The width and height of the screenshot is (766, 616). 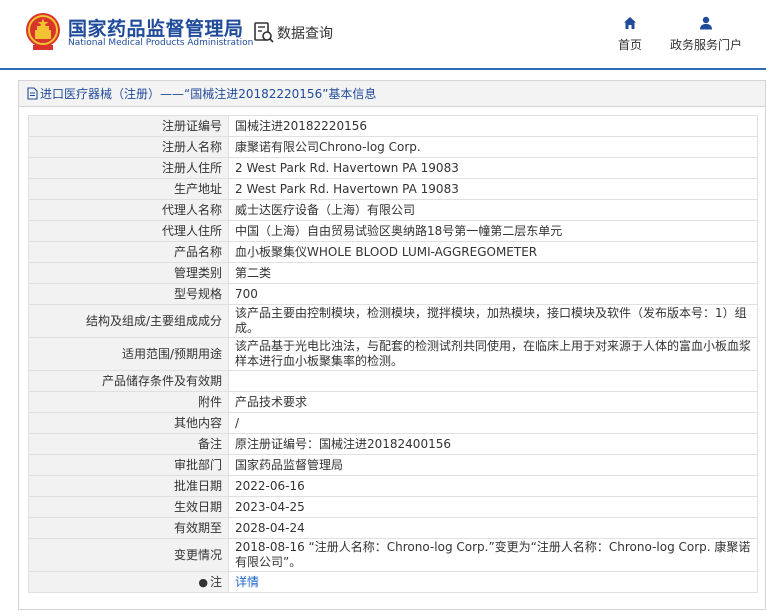 I want to click on table-row: 附件 产品技术要求, so click(x=393, y=402).